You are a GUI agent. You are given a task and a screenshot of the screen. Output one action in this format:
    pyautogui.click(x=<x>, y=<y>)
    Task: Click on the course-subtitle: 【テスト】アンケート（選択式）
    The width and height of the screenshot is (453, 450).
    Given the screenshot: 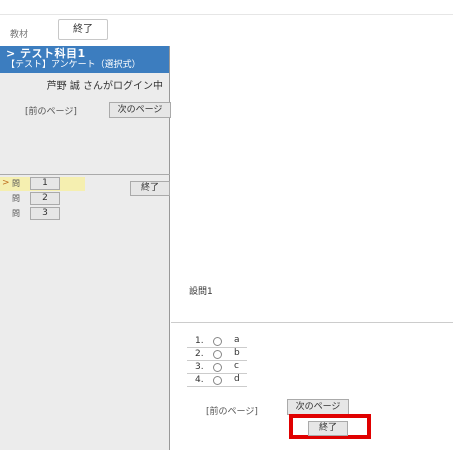 What is the action you would take?
    pyautogui.click(x=73, y=65)
    